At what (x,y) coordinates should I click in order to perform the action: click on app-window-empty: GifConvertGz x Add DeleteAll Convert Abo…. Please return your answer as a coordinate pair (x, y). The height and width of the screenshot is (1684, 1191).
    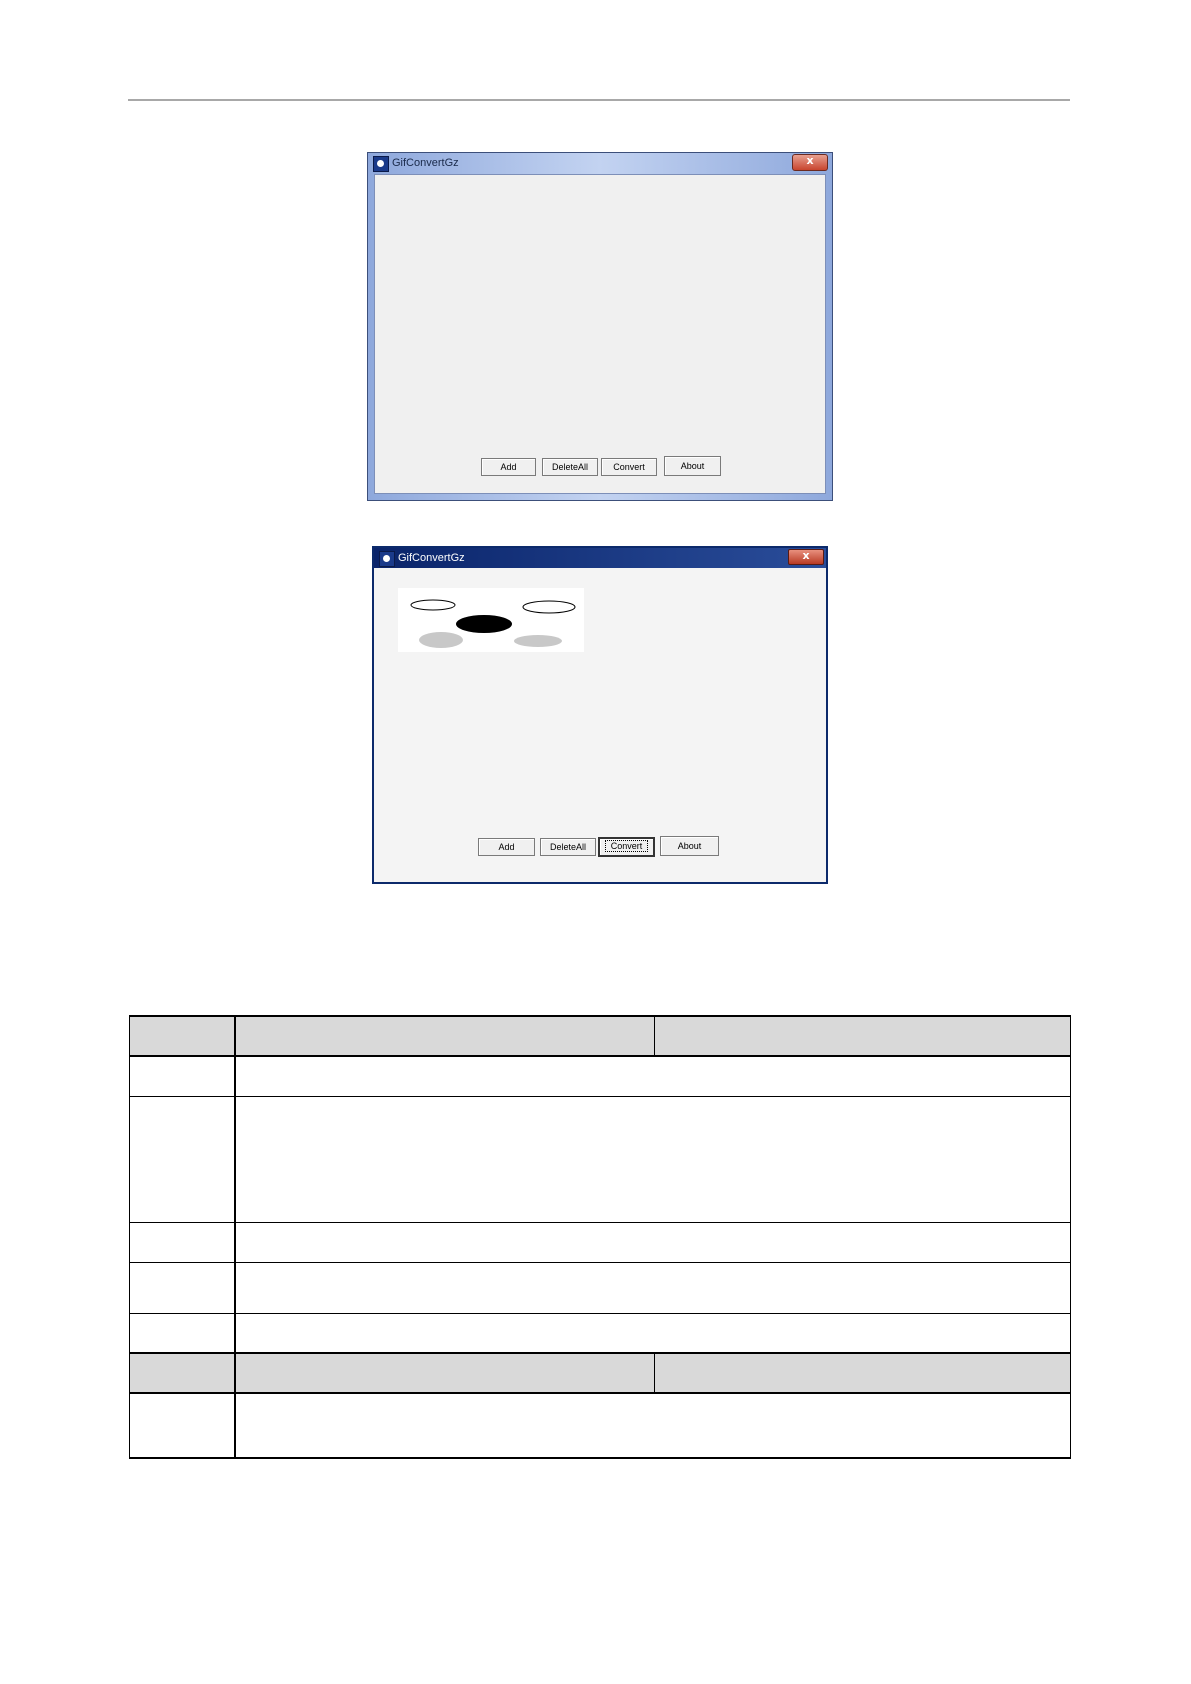
    Looking at the image, I should click on (600, 326).